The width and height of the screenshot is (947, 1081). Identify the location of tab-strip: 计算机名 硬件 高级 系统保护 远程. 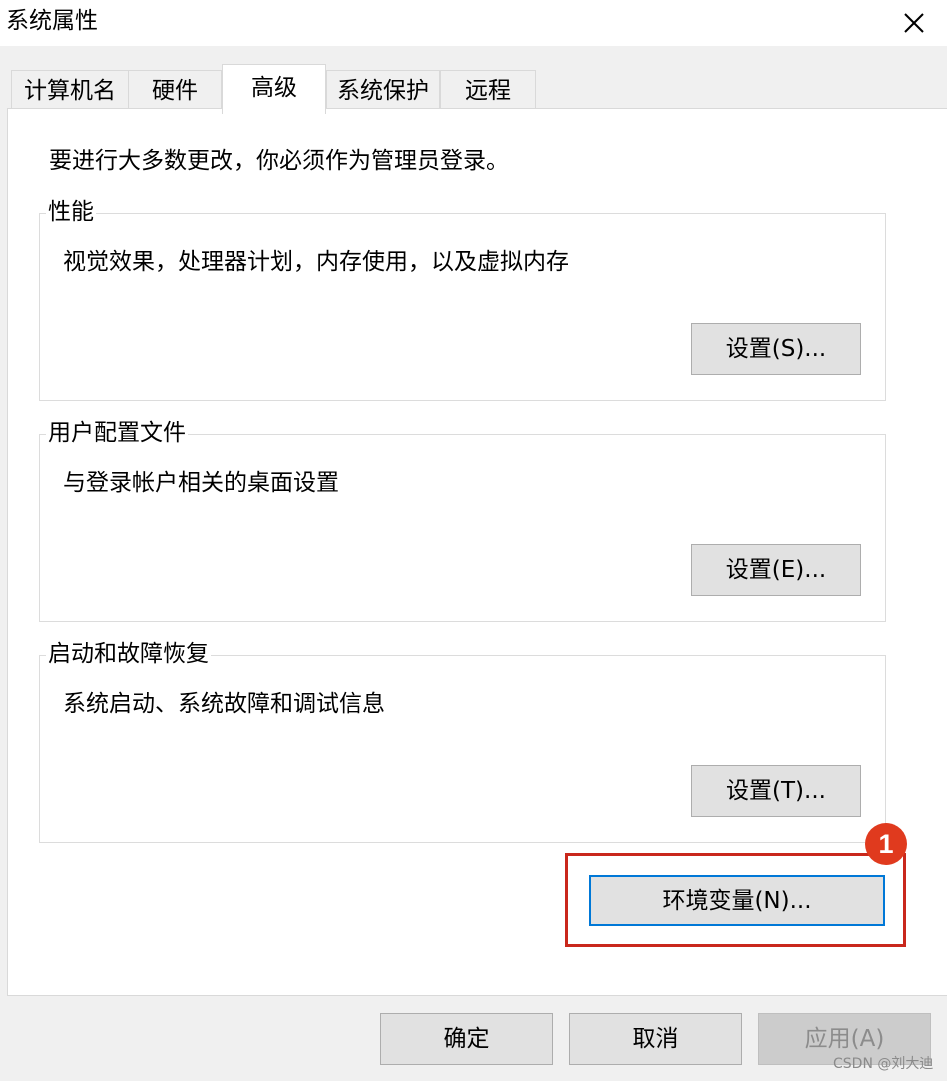
(473, 88).